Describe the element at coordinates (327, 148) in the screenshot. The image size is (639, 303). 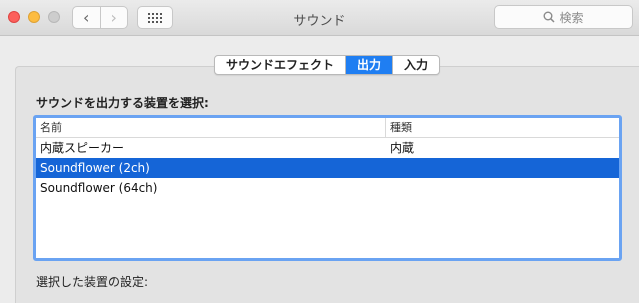
I see `table-row: 内蔵スピーカー 内蔵` at that location.